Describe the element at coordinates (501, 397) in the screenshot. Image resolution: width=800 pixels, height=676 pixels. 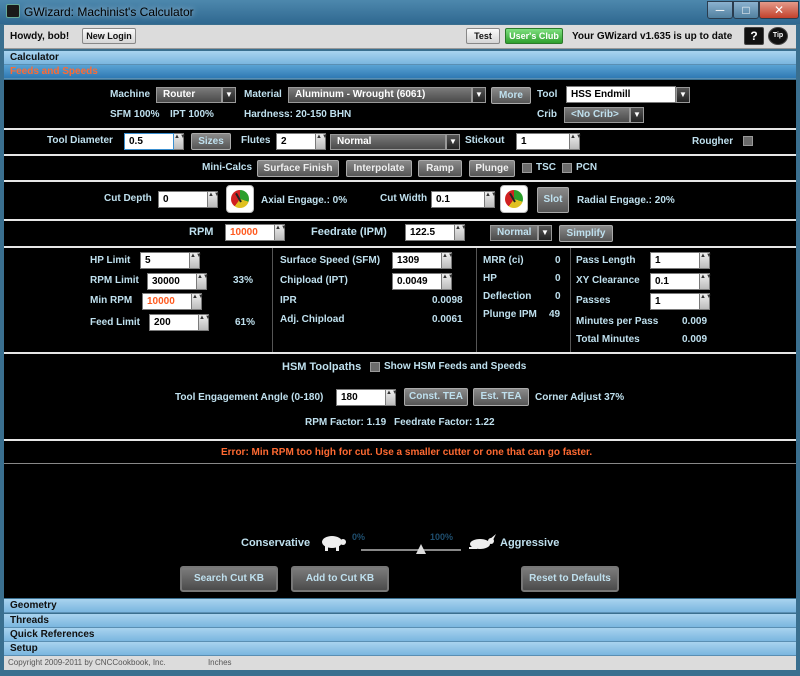
I see `est-tea-button: Est. TEA` at that location.